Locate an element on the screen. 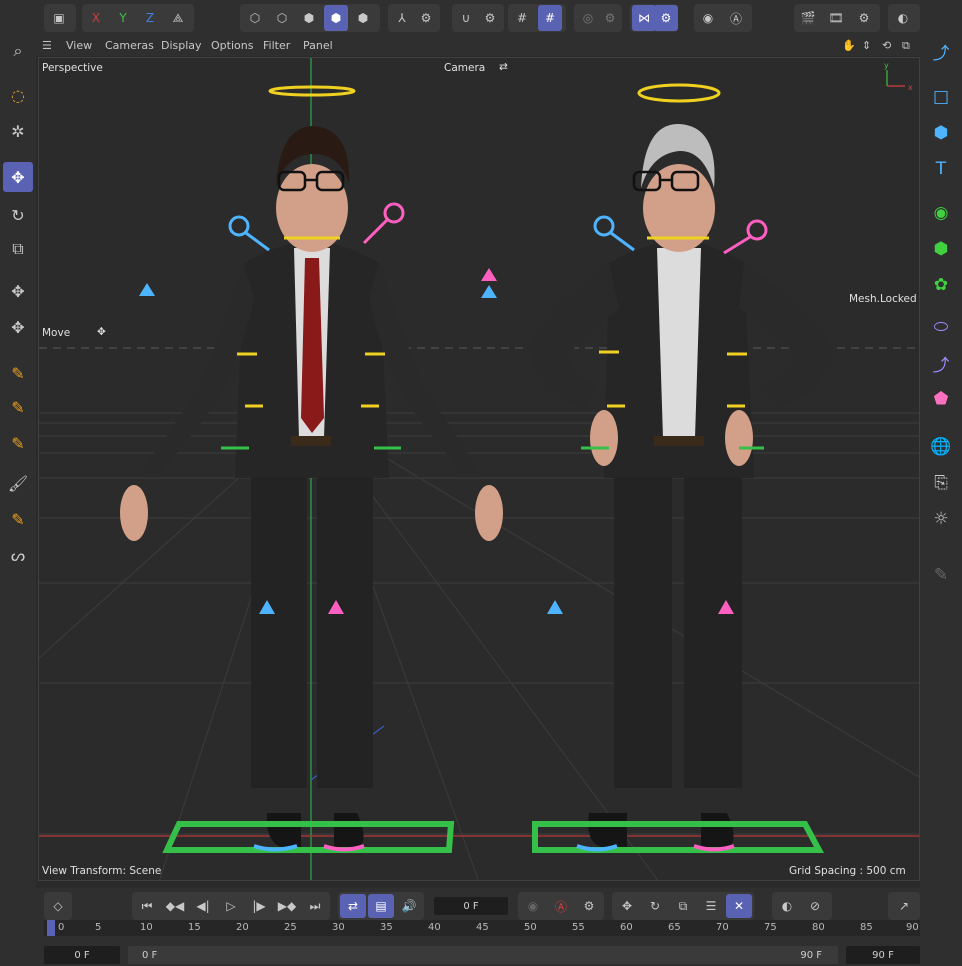 Image resolution: width=962 pixels, height=966 pixels. light-icon: ☼ is located at coordinates (941, 519).